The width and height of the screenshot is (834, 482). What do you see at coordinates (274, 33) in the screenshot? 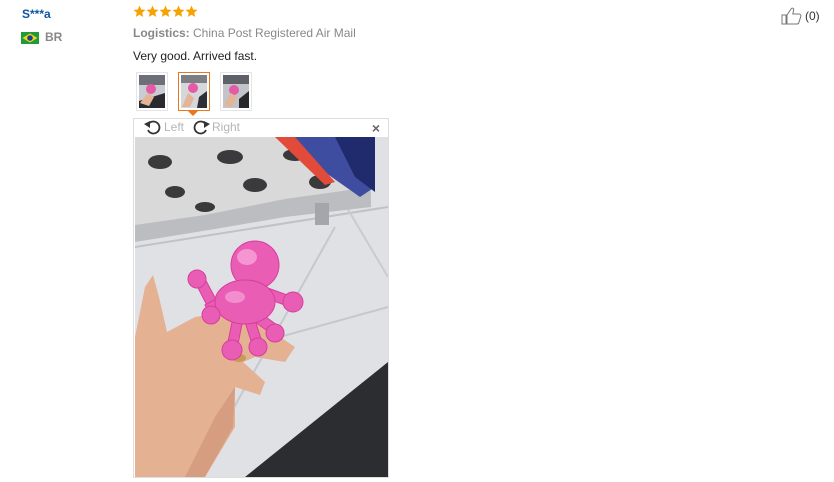
I see `logistics-value: China Post Registered Air Mail` at bounding box center [274, 33].